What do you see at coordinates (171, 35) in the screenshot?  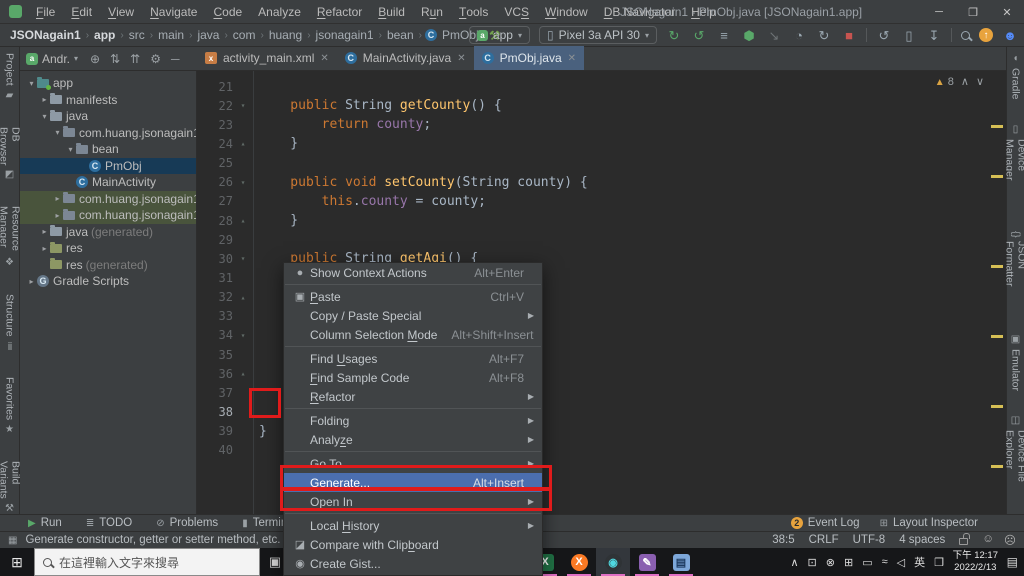 I see `breadcrumb-item-main: main` at bounding box center [171, 35].